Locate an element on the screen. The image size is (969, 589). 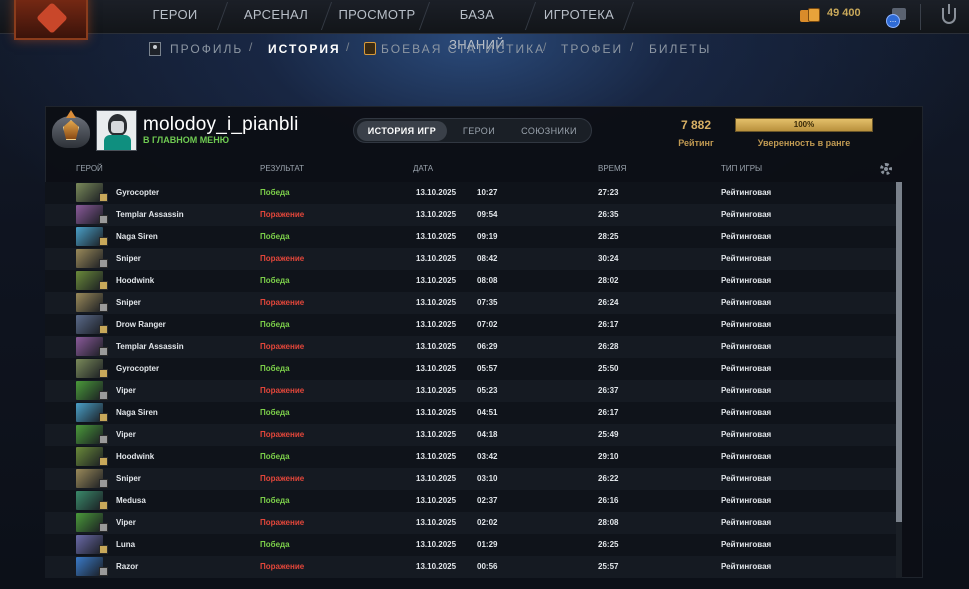
subnav-history: ИСТОРИЯ is located at coordinates (304, 49).